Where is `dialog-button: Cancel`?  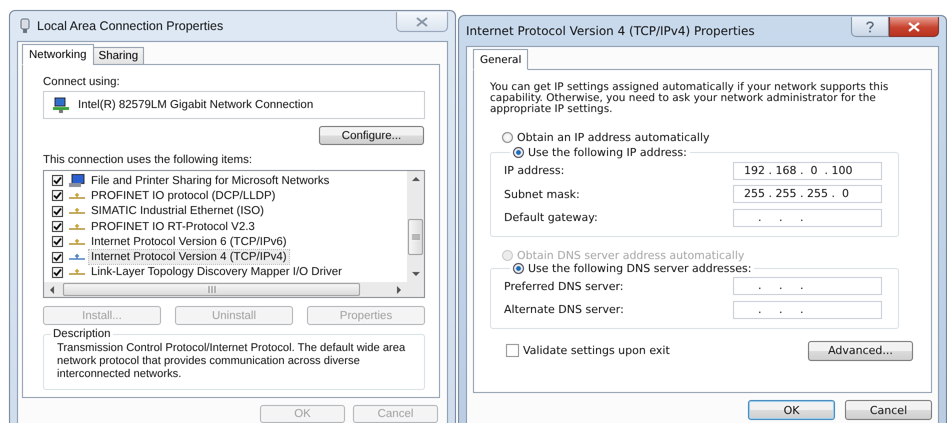 dialog-button: Cancel is located at coordinates (888, 410).